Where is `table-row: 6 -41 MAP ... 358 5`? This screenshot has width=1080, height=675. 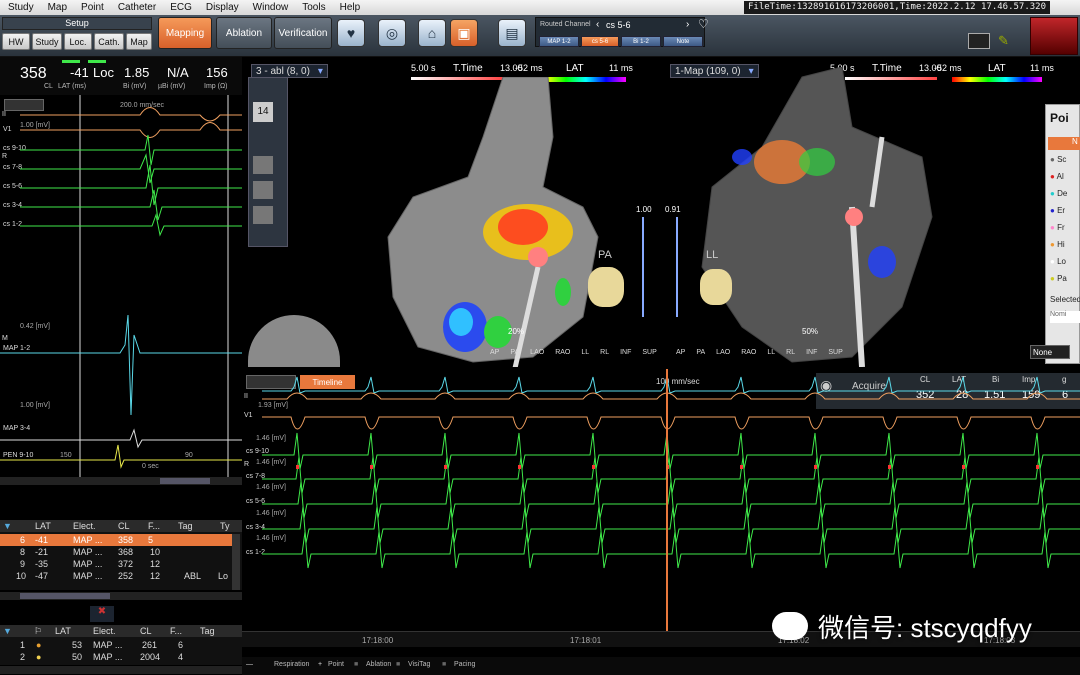 table-row: 6 -41 MAP ... 358 5 is located at coordinates (116, 540).